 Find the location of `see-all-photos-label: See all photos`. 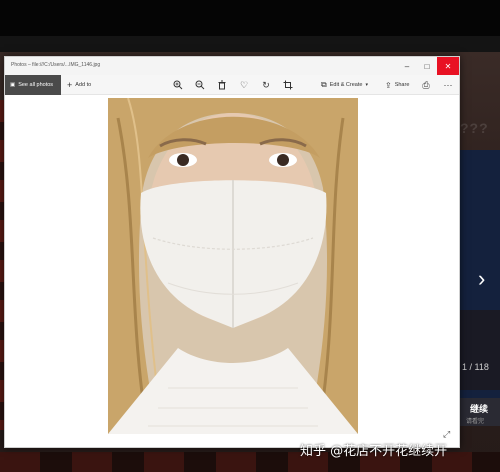

see-all-photos-label: See all photos is located at coordinates (36, 85).